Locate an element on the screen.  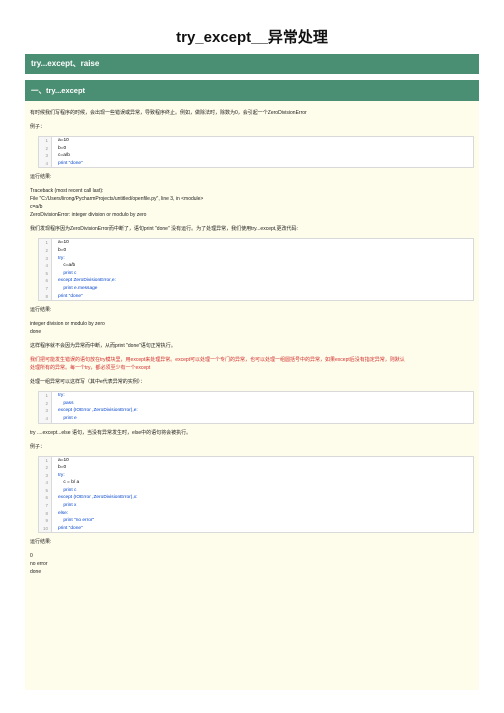
code-line: pass is located at coordinates (66, 403).